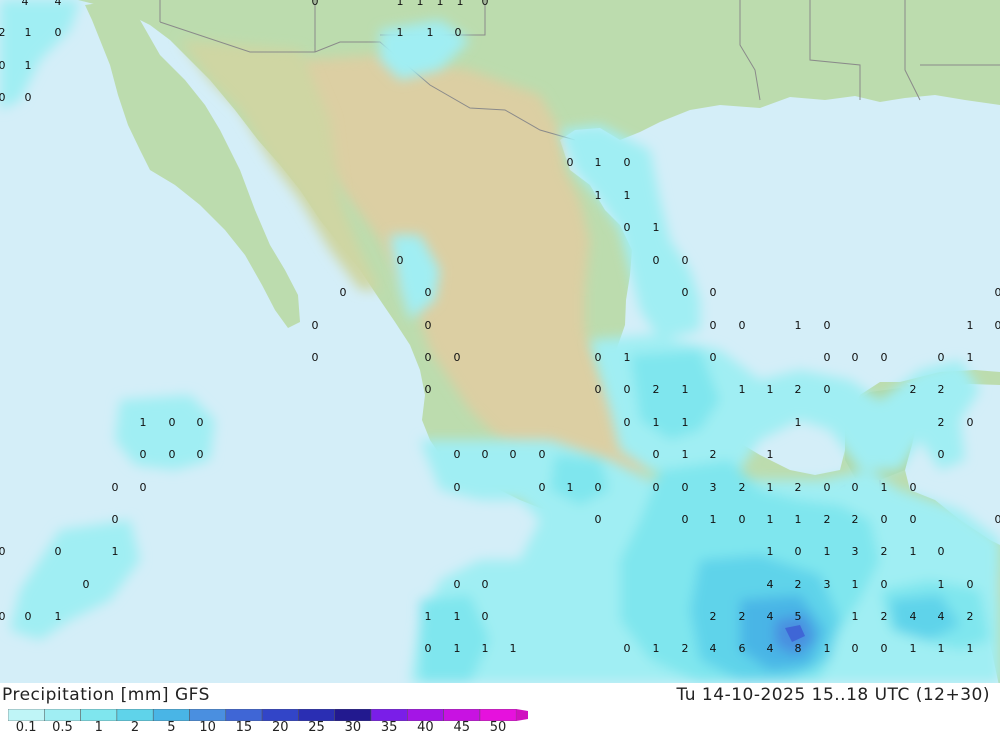  What do you see at coordinates (798, 616) in the screenshot?
I see `precip-value: 5` at bounding box center [798, 616].